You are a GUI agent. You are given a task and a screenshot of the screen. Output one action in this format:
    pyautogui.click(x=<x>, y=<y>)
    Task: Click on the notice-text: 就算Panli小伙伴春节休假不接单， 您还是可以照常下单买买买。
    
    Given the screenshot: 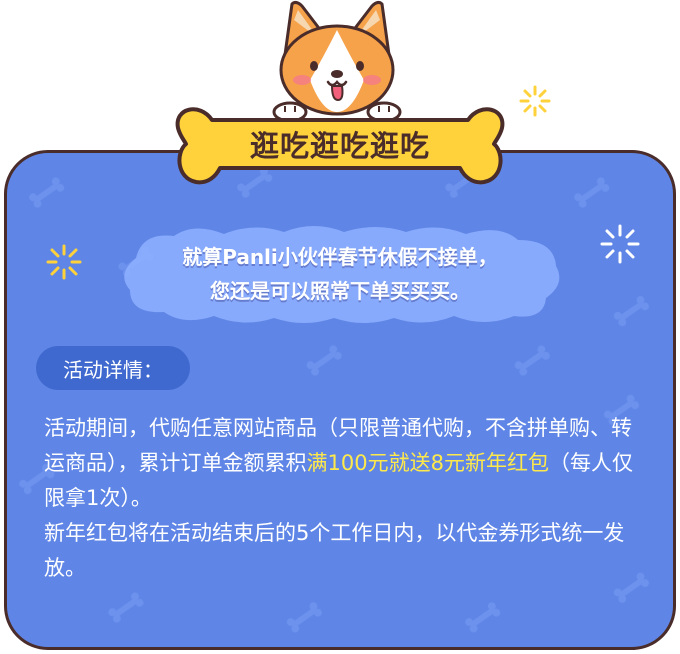 What is the action you would take?
    pyautogui.click(x=340, y=274)
    